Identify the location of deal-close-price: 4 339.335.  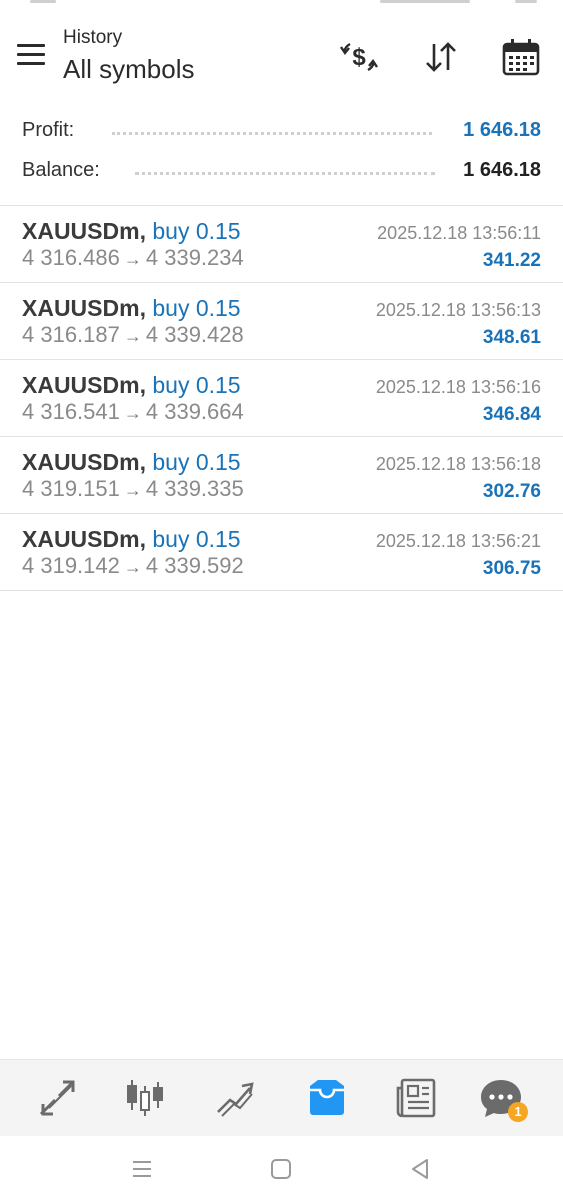
(194, 488).